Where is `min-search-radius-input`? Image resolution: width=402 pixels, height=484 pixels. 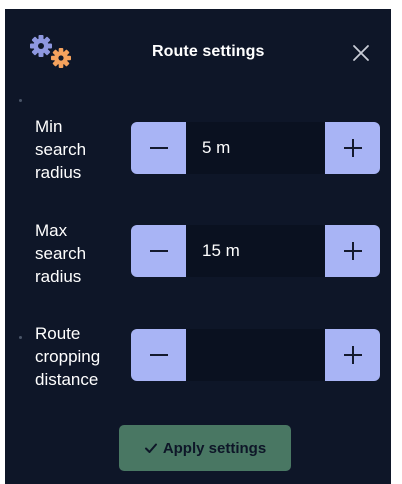
min-search-radius-input is located at coordinates (255, 148).